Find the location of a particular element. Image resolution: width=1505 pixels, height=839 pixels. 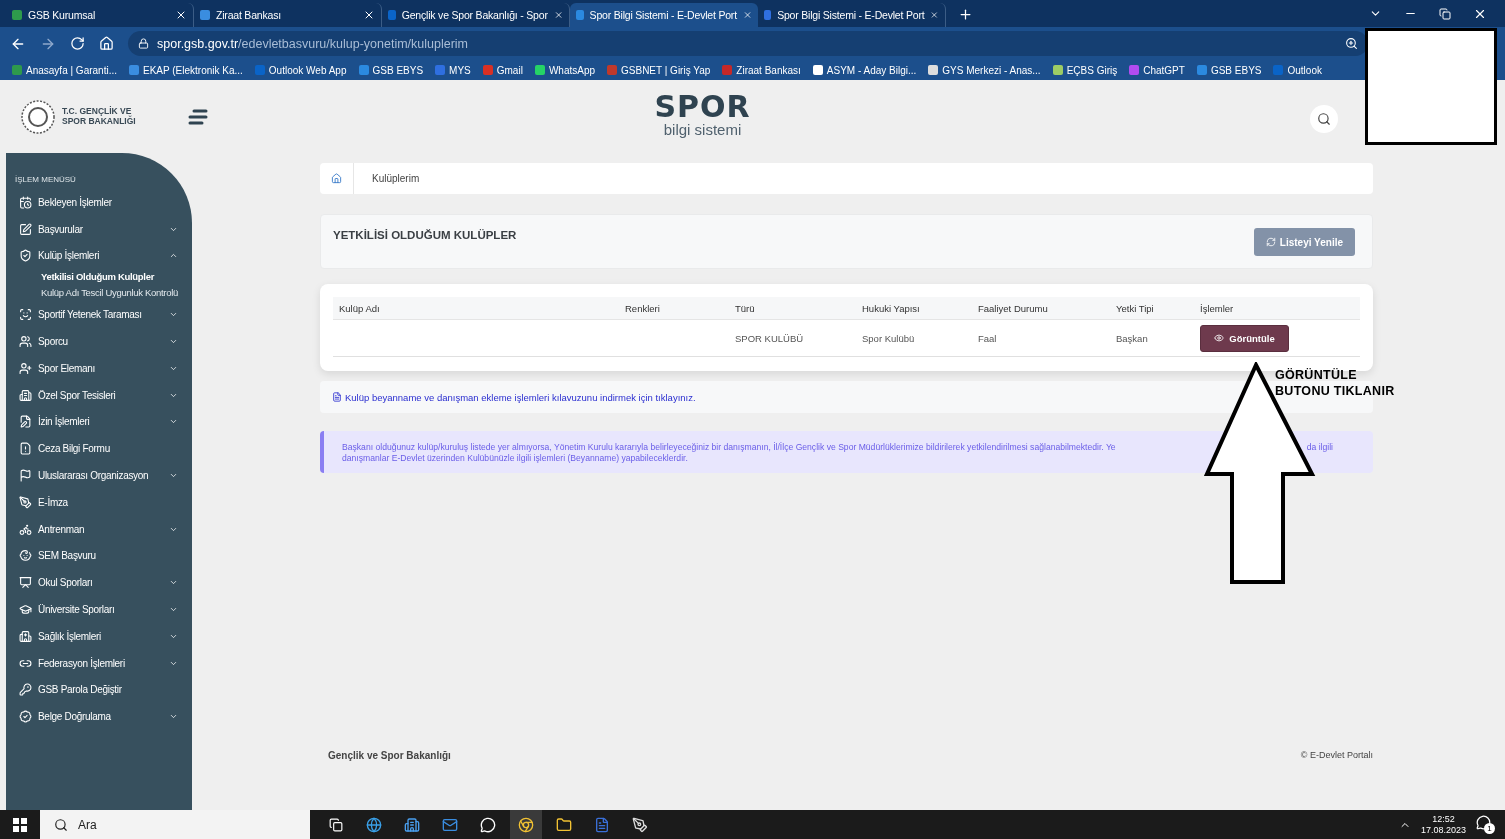

sidebar-subitem: Kulüp Adı Tescil Uygunluk Kontrolü is located at coordinates (100, 293).